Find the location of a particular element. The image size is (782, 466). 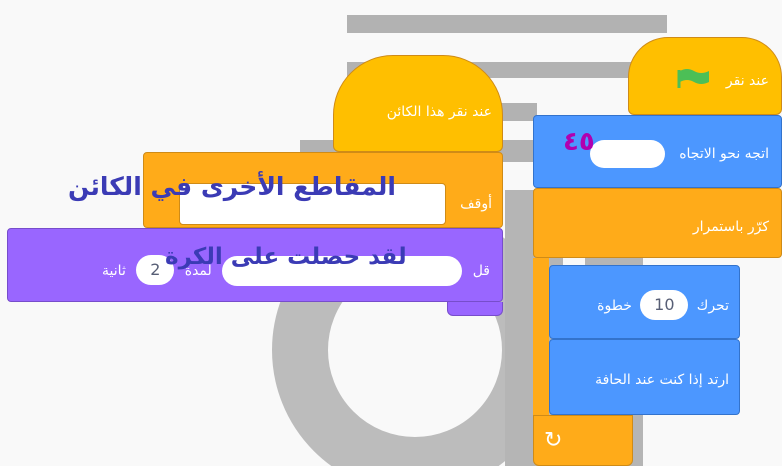

hat-label: عند نقر is located at coordinates (747, 81).